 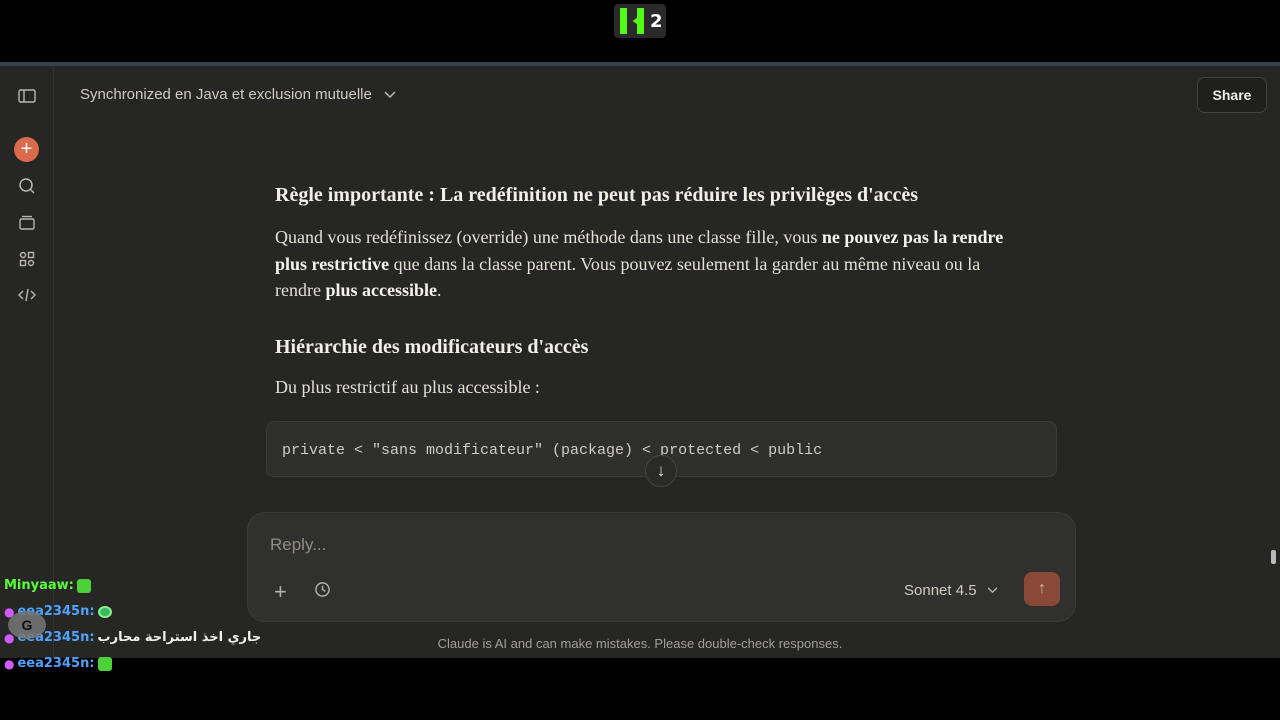 What do you see at coordinates (39, 585) in the screenshot?
I see `chat-username: Minyaaw:` at bounding box center [39, 585].